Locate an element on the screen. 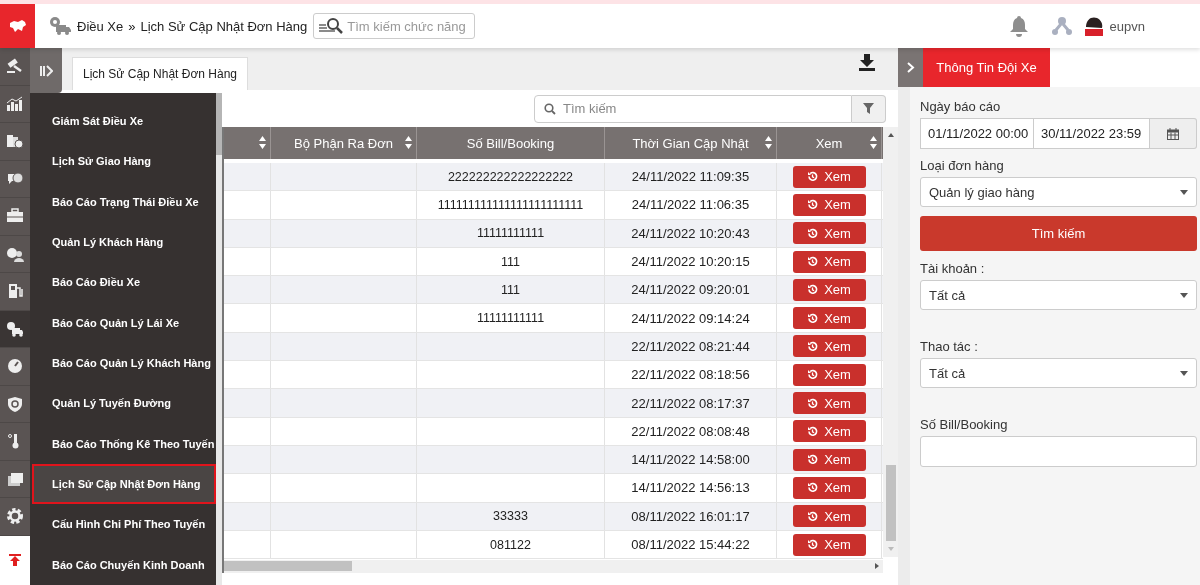 This screenshot has width=1200, height=585. money-user-icon is located at coordinates (15, 253).